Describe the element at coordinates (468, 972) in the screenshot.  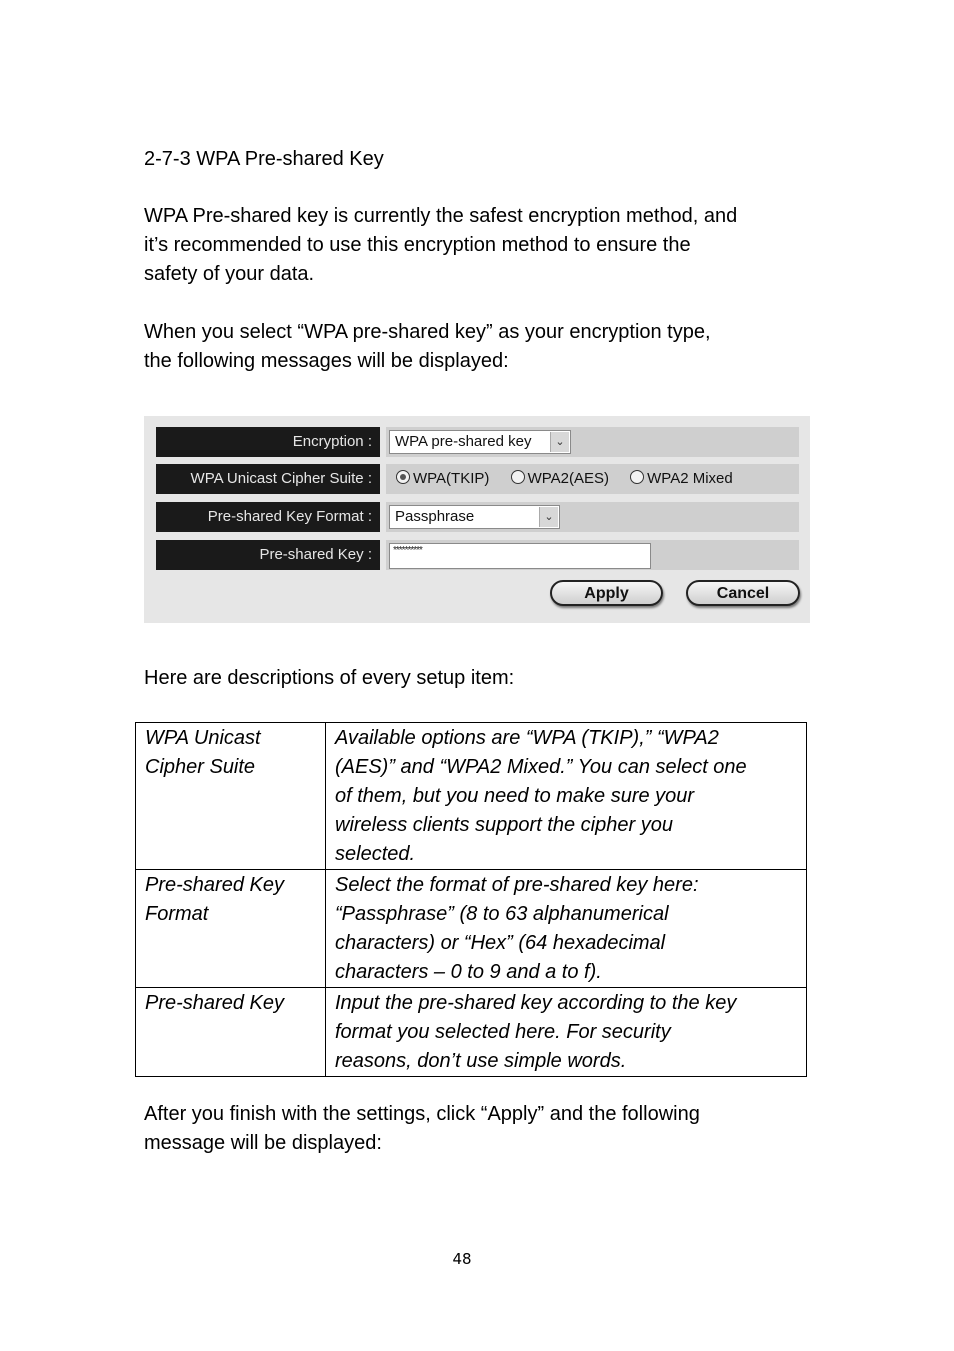
I see `text-line: characters – 0 to 9 and a to f).` at that location.